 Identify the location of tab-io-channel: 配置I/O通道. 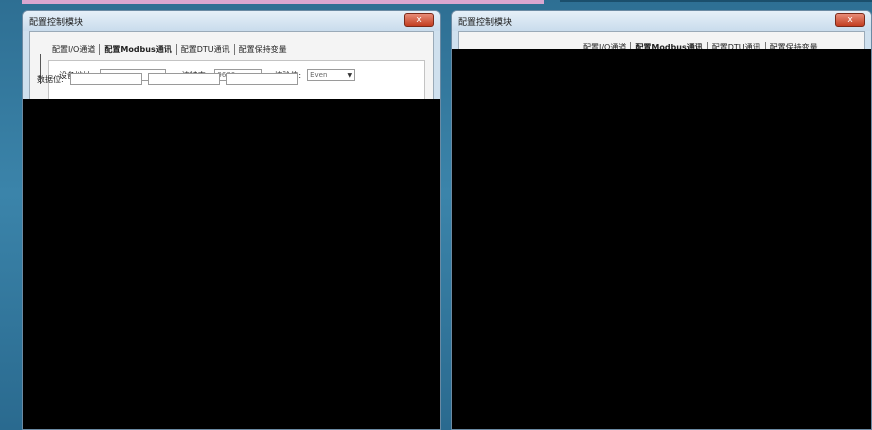
(74, 49).